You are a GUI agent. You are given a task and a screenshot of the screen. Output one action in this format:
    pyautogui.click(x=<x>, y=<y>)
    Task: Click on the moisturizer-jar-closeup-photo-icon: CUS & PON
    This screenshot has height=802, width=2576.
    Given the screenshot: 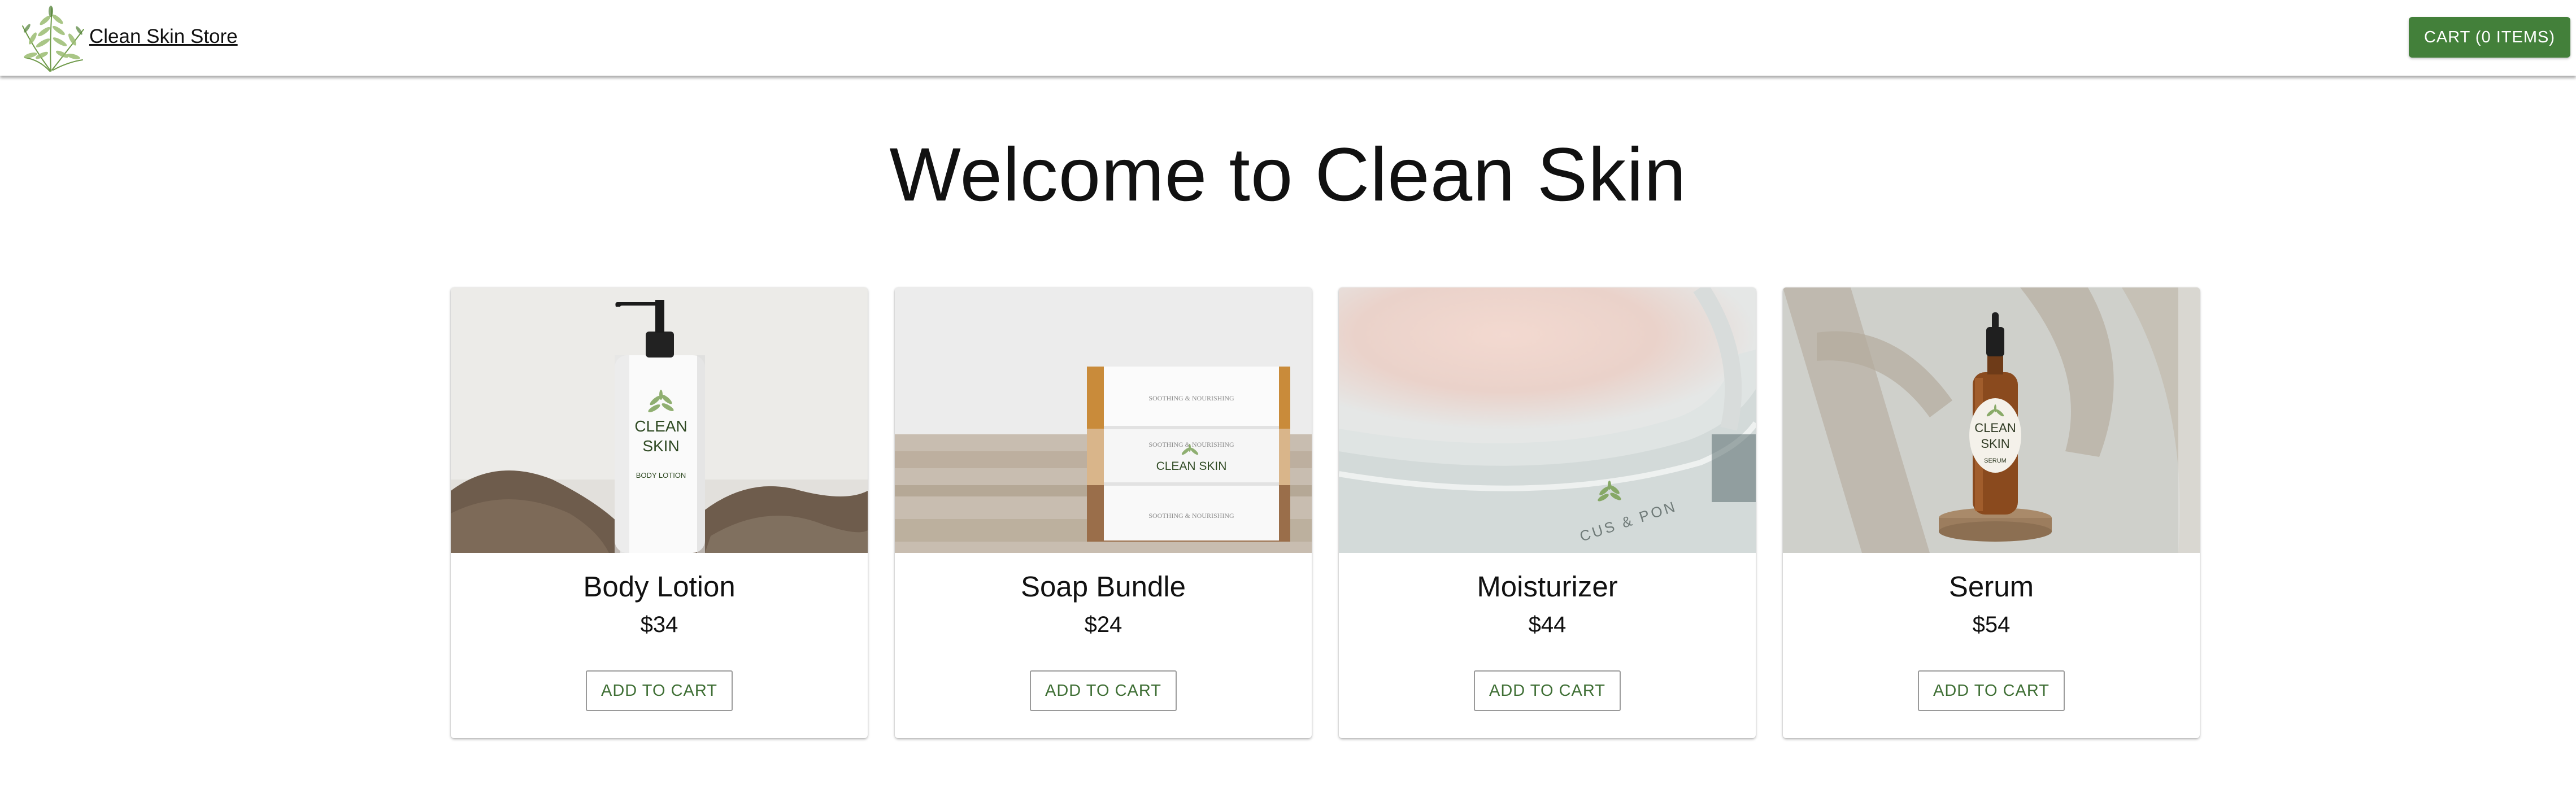 What is the action you would take?
    pyautogui.click(x=1547, y=420)
    